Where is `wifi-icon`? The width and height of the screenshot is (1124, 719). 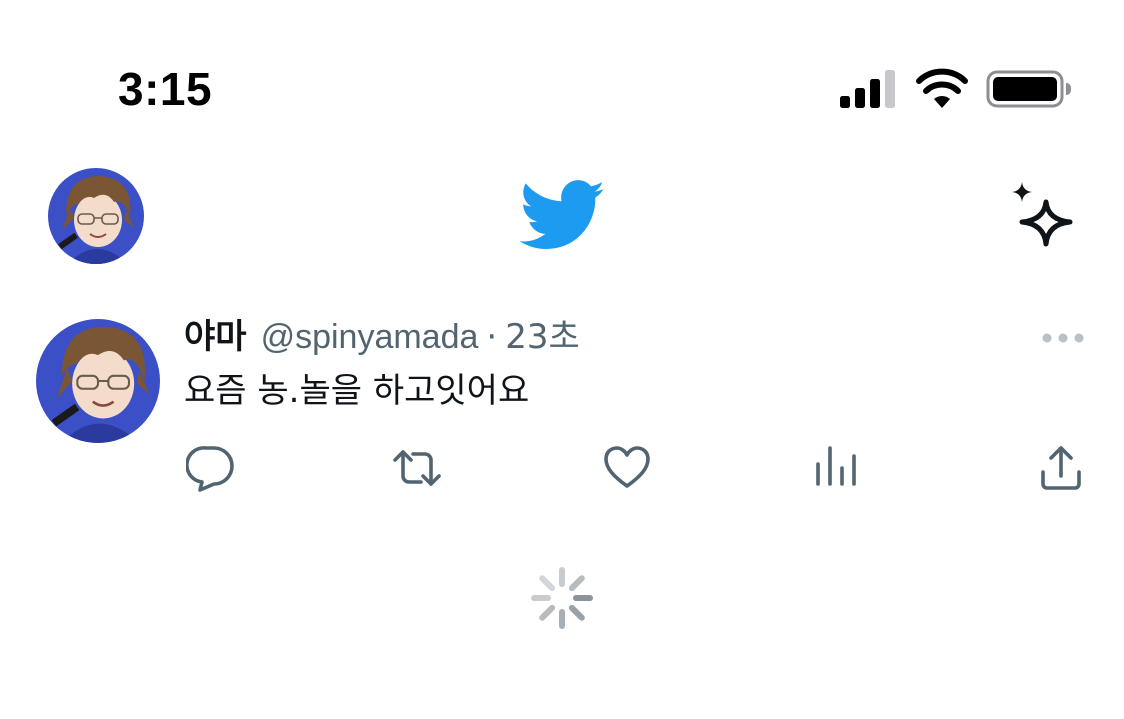
wifi-icon is located at coordinates (942, 88).